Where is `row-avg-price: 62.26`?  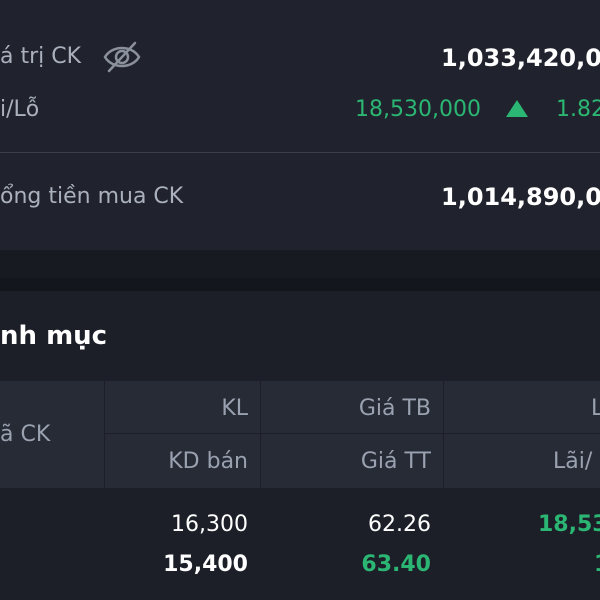 row-avg-price: 62.26 is located at coordinates (399, 524).